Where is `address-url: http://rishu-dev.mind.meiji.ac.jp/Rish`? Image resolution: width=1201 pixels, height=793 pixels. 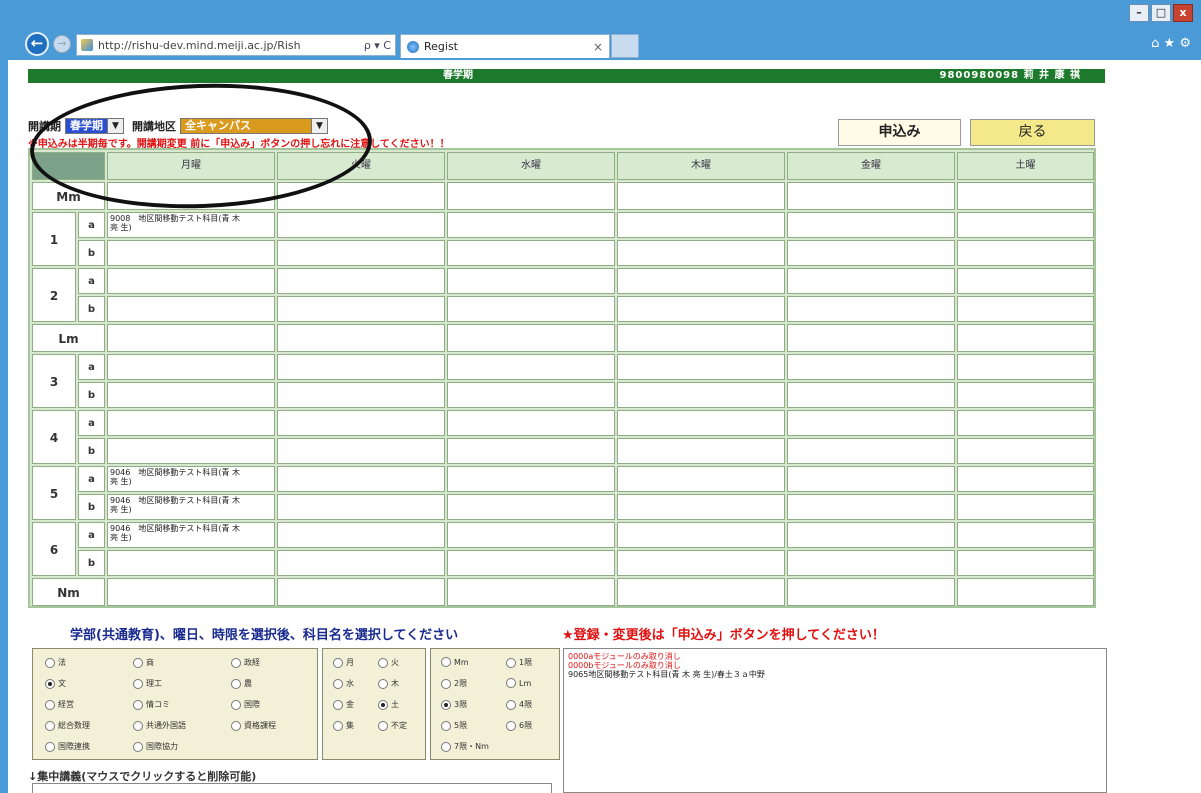
address-url: http://rishu-dev.mind.meiji.ac.jp/Rish is located at coordinates (228, 45).